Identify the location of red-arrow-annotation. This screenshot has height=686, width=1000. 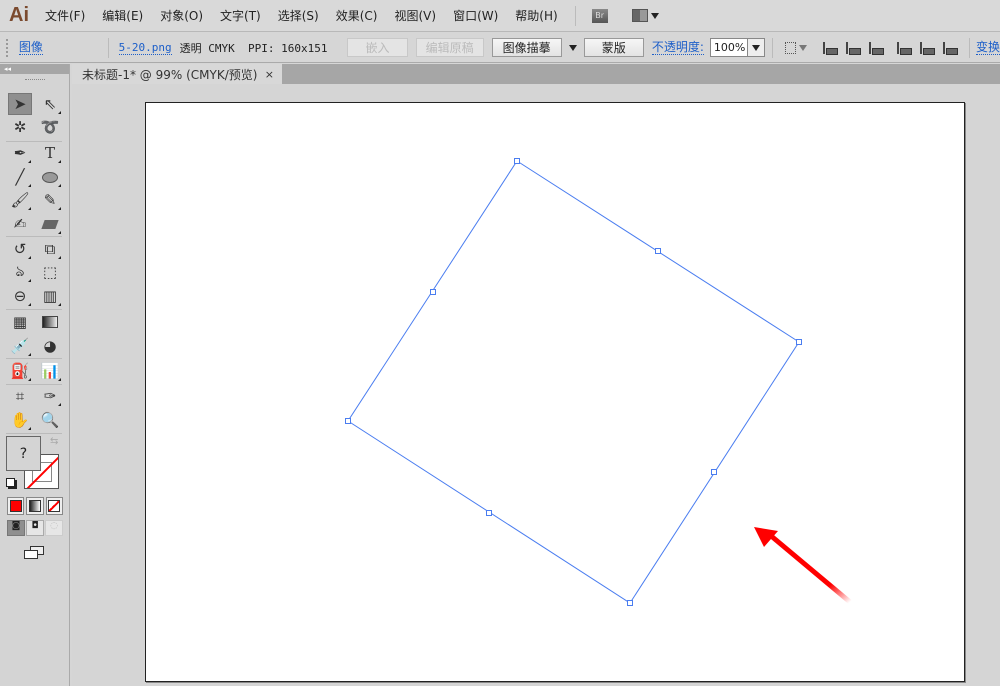
(803, 565).